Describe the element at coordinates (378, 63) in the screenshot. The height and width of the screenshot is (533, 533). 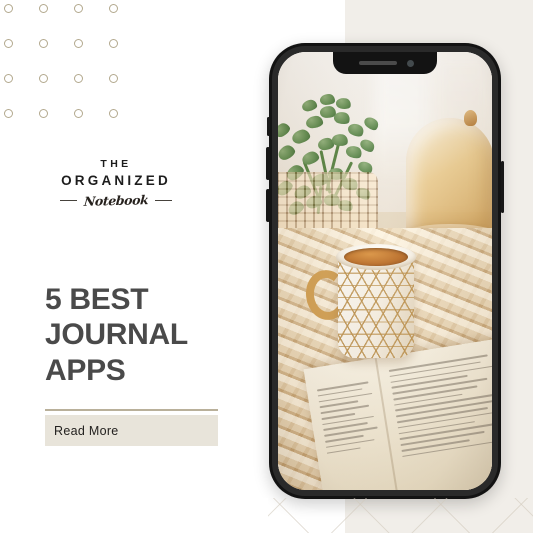
I see `earpiece-speaker-icon` at that location.